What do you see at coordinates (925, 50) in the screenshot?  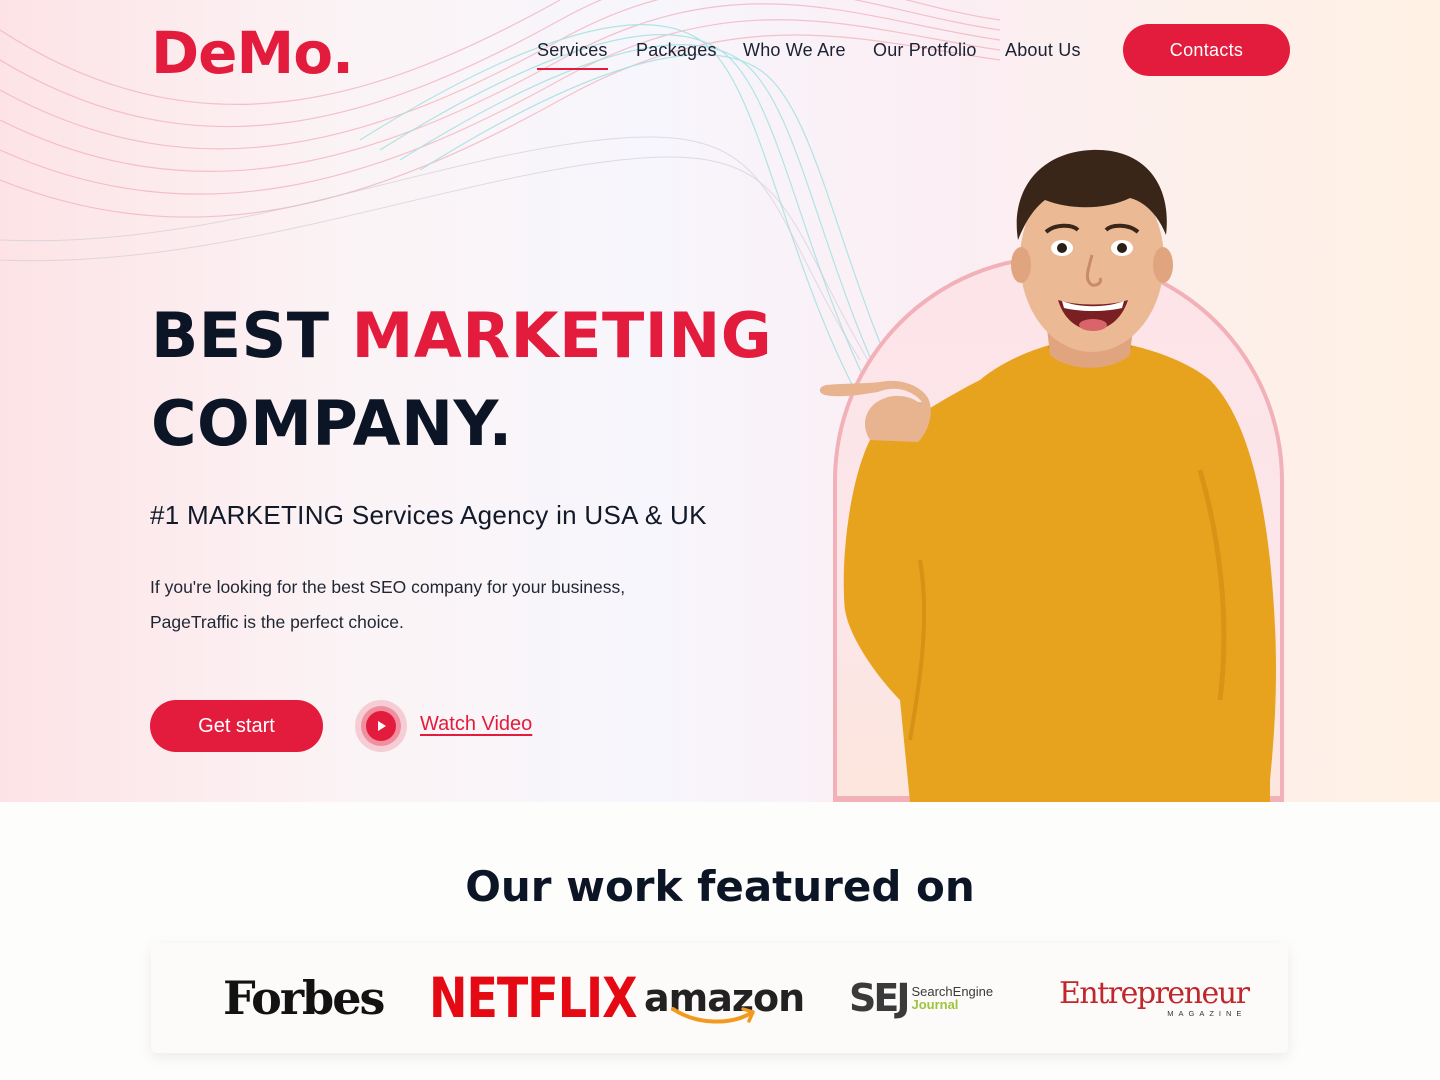 I see `nav-item-portfolio: Our Protfolio` at bounding box center [925, 50].